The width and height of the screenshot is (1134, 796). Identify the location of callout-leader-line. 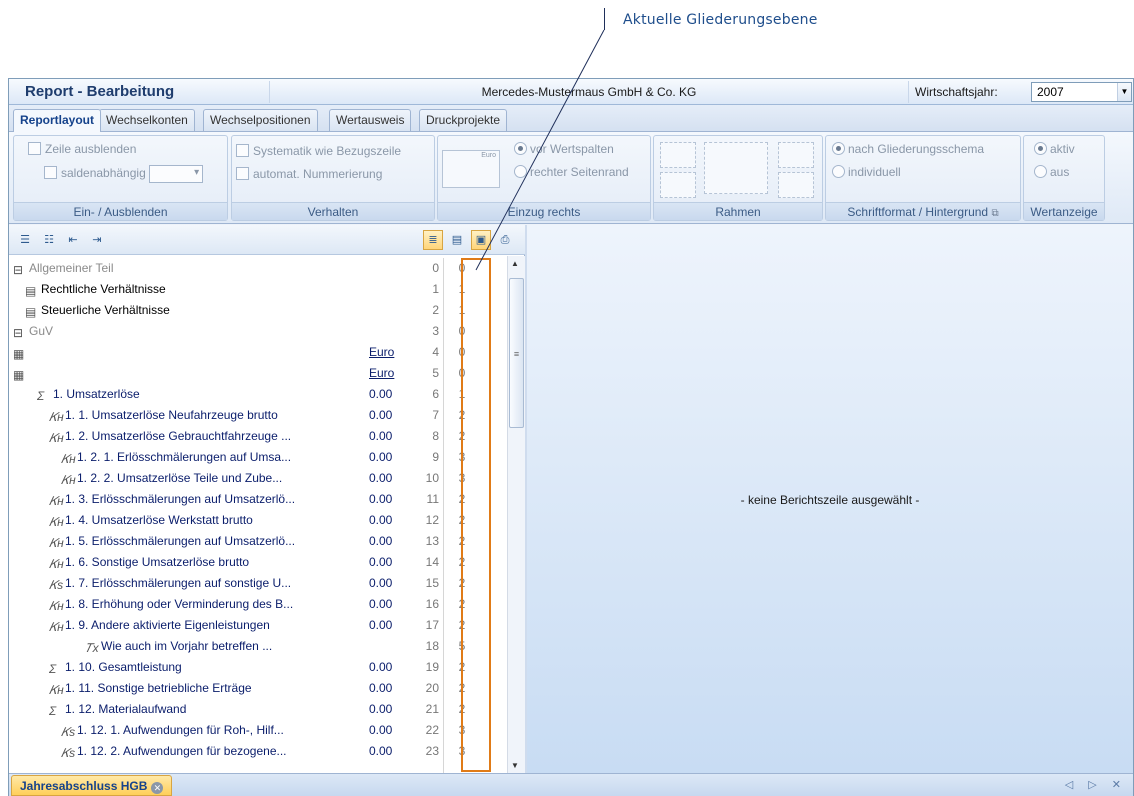
(540, 150).